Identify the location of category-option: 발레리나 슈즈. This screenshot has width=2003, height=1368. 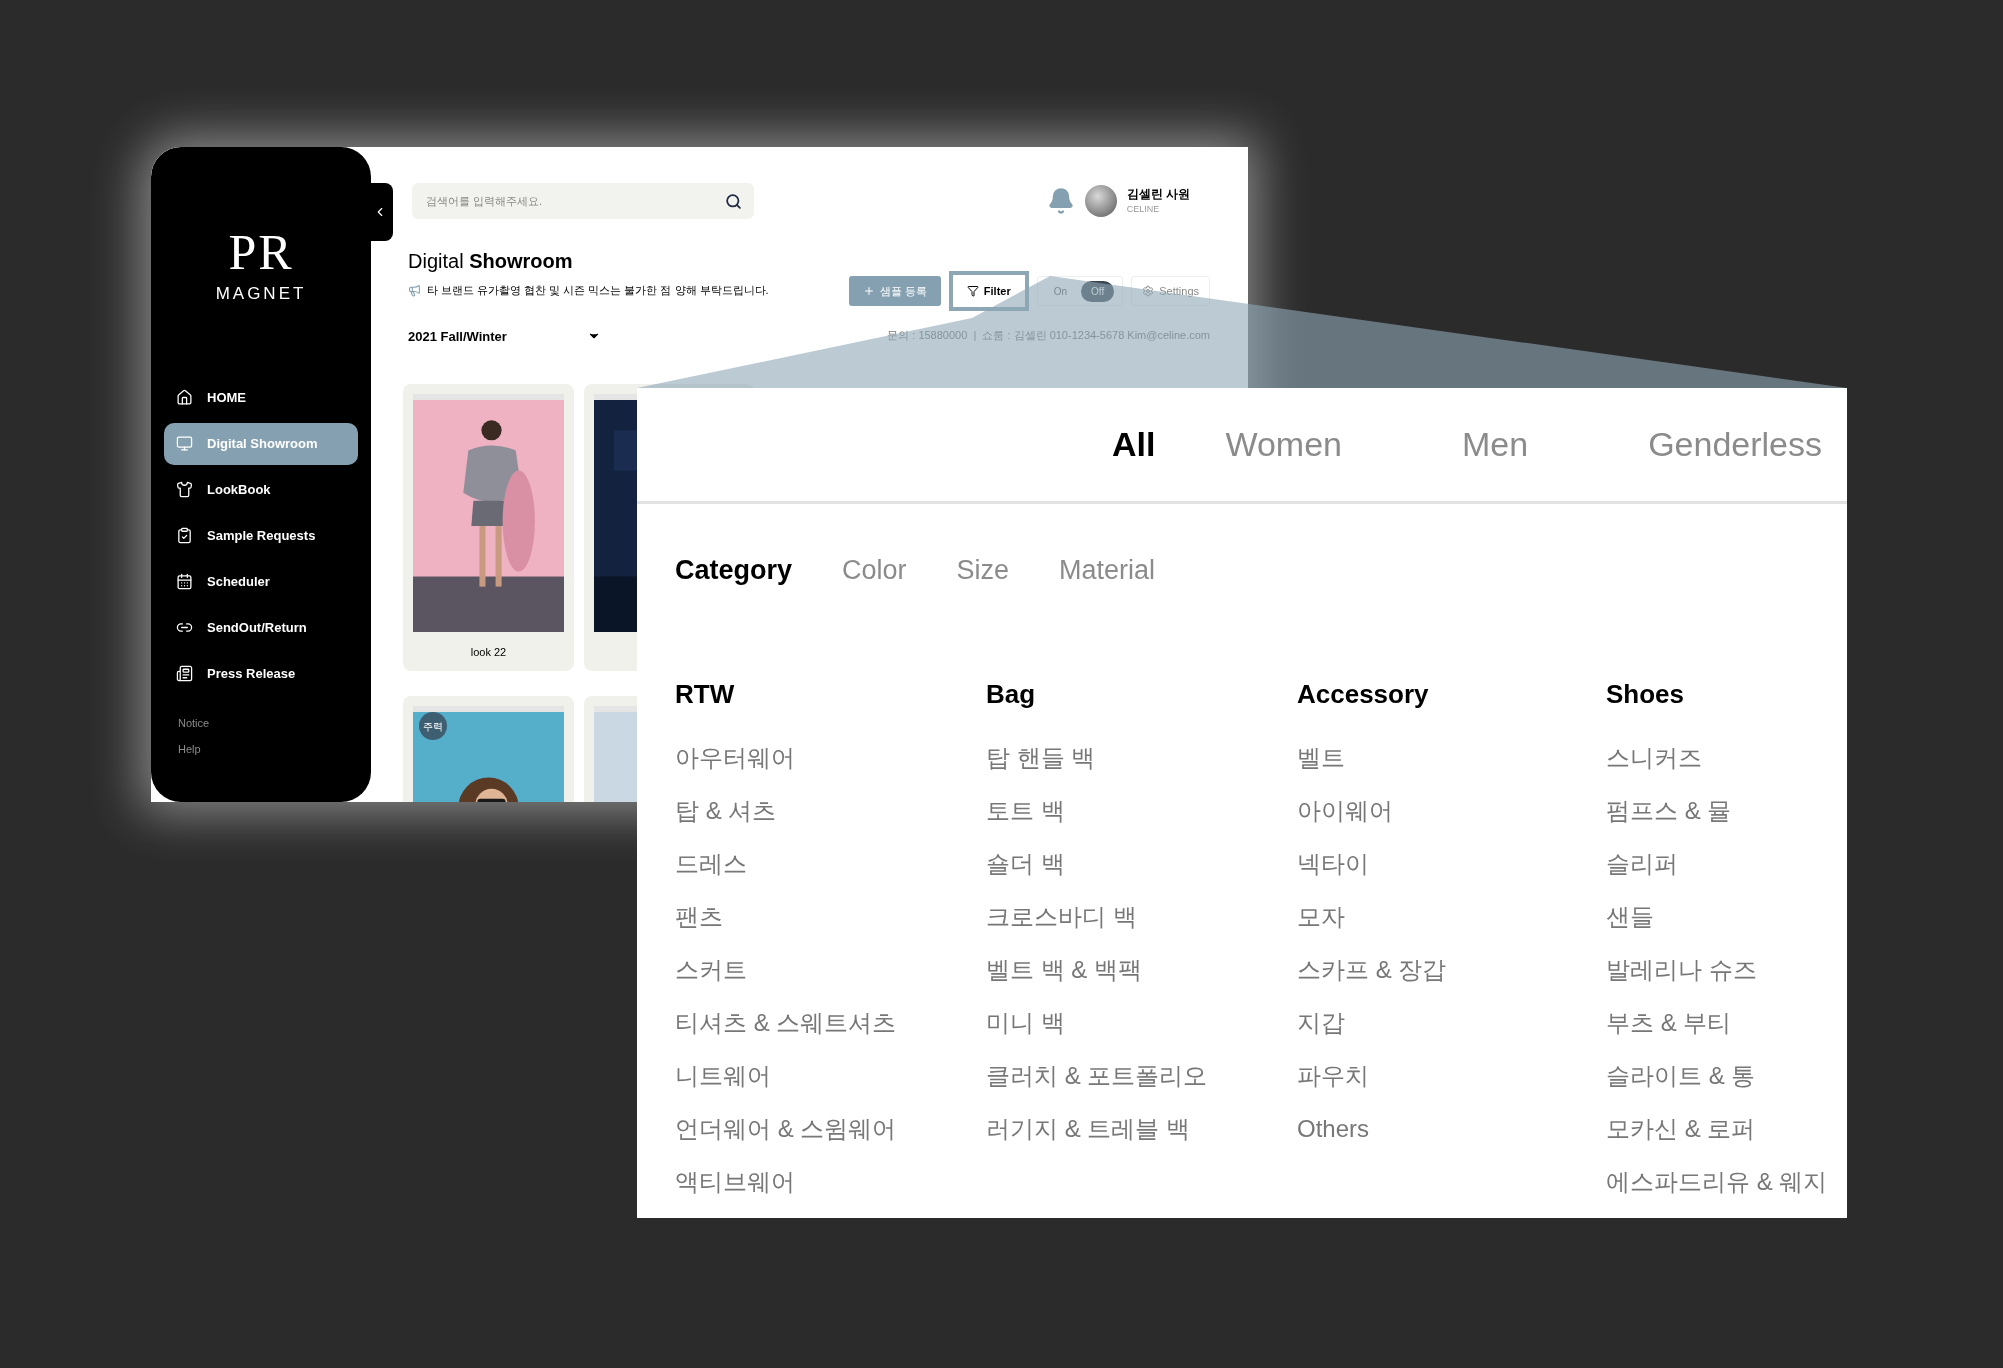
(1736, 969).